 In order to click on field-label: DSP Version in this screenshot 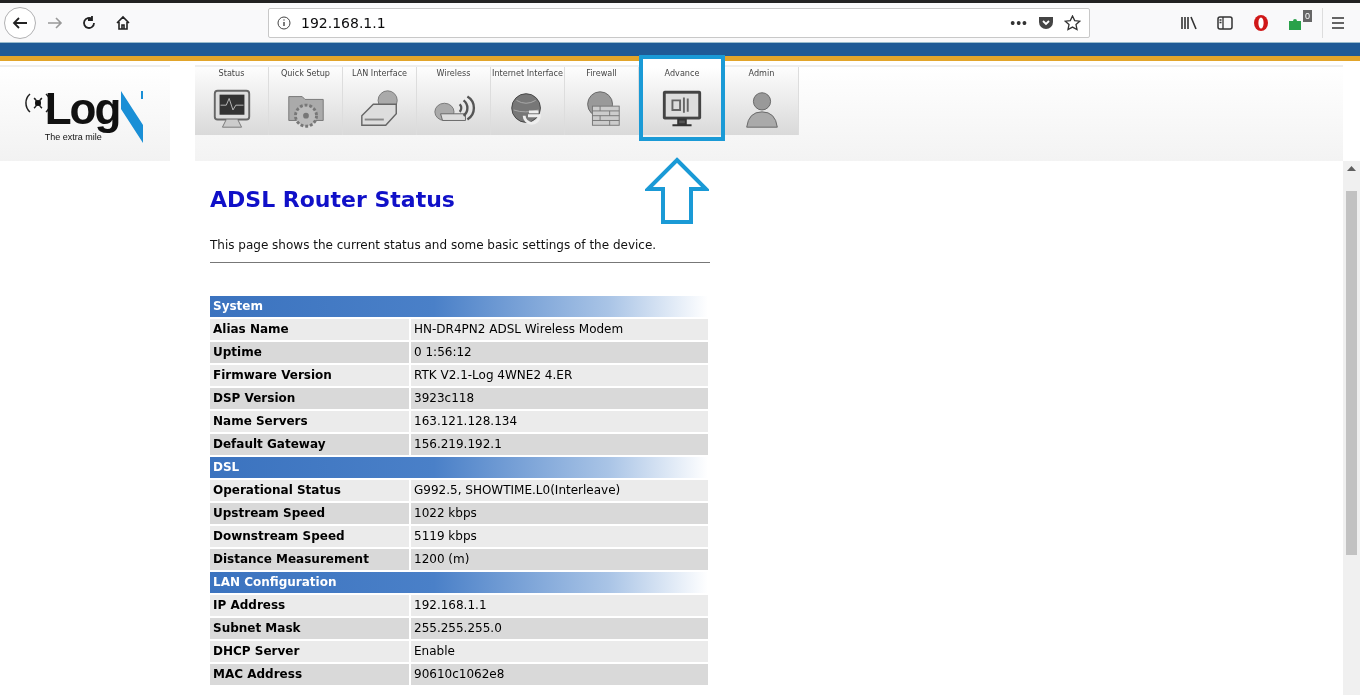, I will do `click(309, 398)`.